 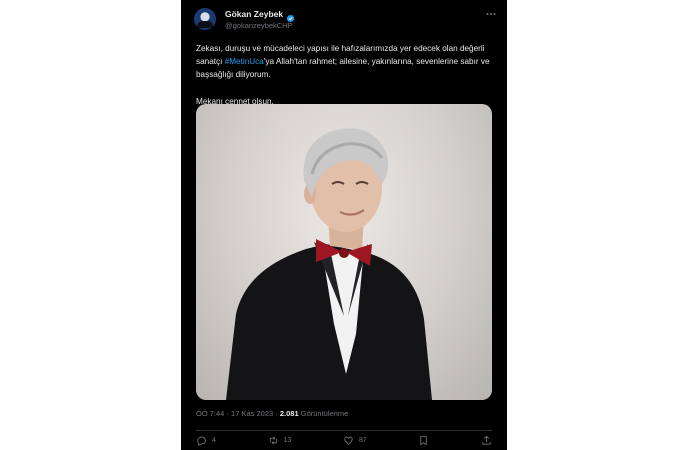 I want to click on bookmark-icon, so click(x=424, y=440).